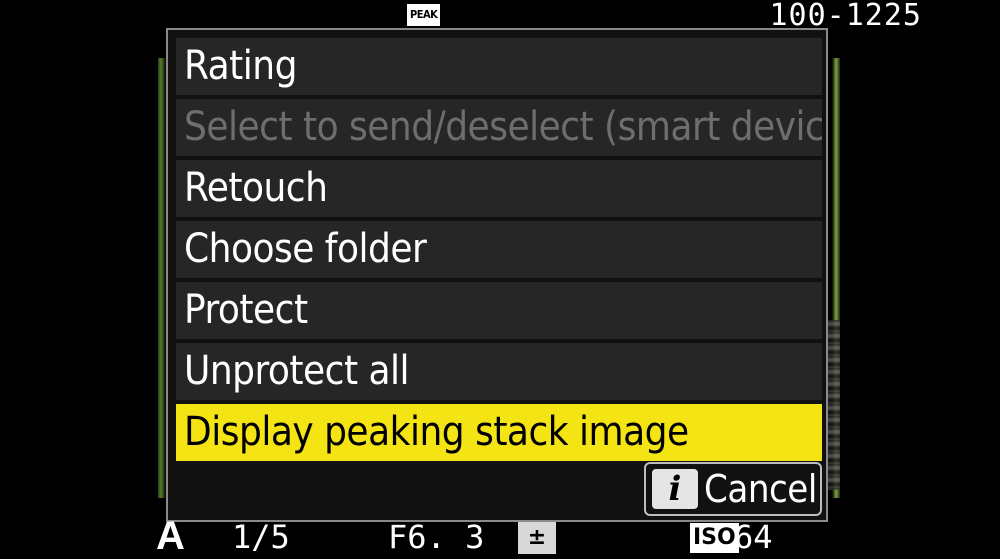 The image size is (1000, 559). Describe the element at coordinates (753, 537) in the screenshot. I see `iso-value: 64` at that location.